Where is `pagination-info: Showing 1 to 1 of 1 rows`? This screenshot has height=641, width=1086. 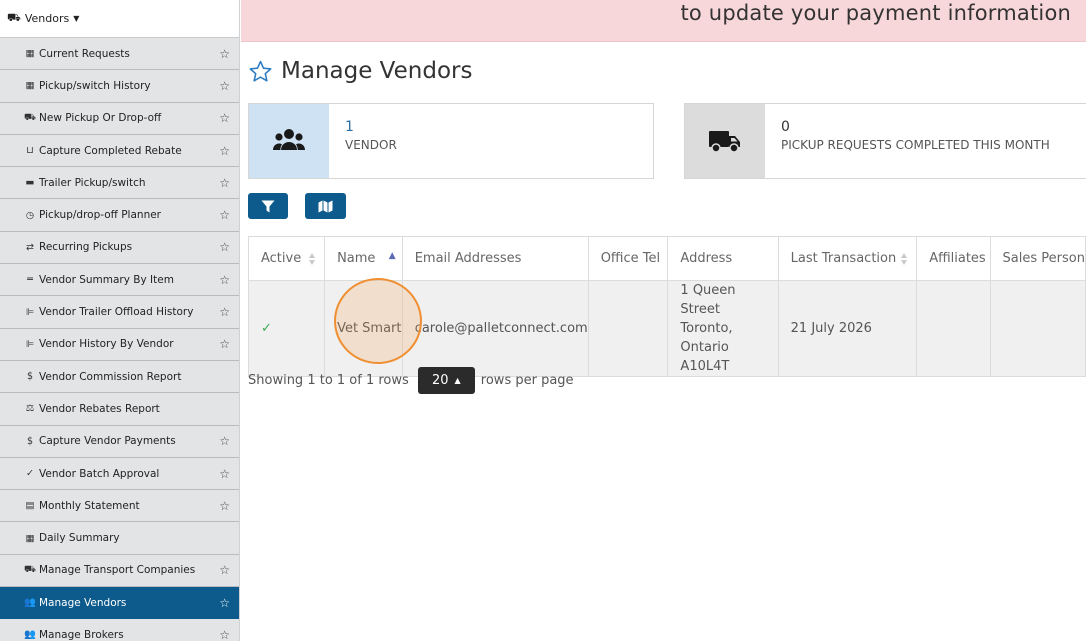
pagination-info: Showing 1 to 1 of 1 rows is located at coordinates (328, 380).